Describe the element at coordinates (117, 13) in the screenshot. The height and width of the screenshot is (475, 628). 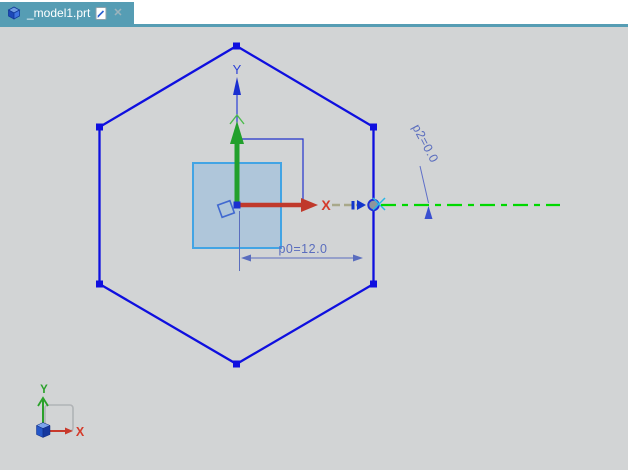
I see `close-icon: ✕` at that location.